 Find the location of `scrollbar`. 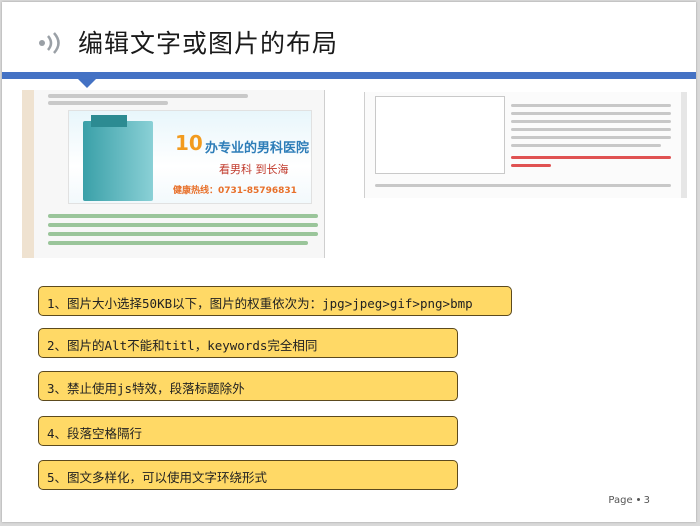

scrollbar is located at coordinates (684, 145).